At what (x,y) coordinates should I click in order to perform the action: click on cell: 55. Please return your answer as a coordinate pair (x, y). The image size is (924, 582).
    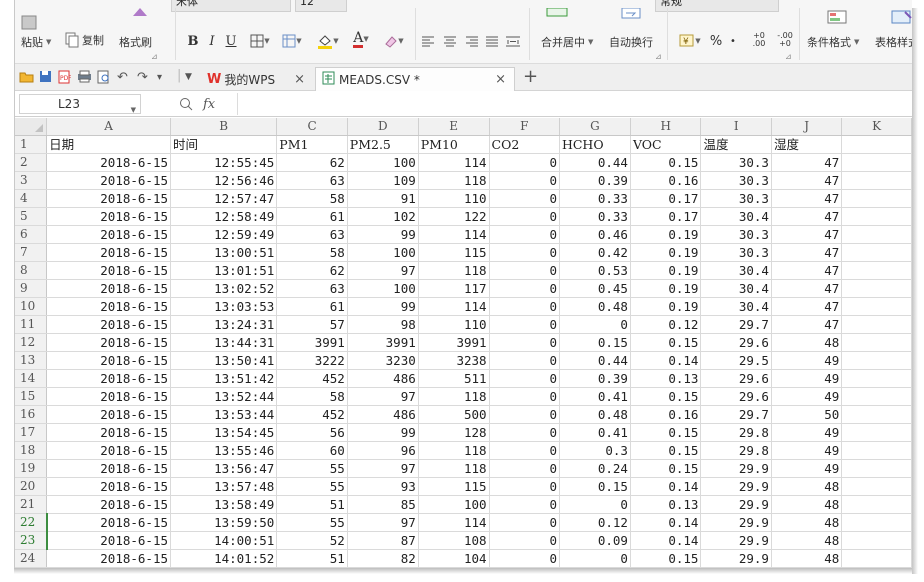
    Looking at the image, I should click on (312, 468).